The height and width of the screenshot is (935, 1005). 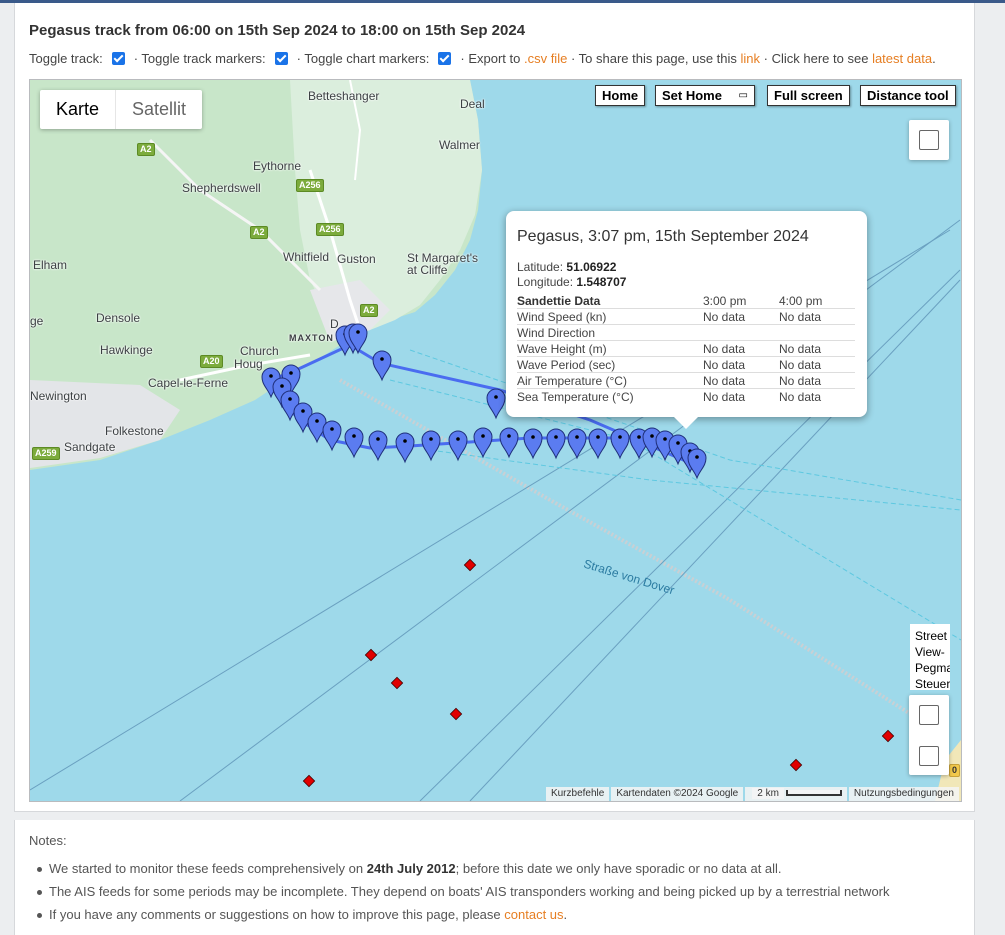 I want to click on map-data-credit: Kartendaten ©2024 Google, so click(x=677, y=794).